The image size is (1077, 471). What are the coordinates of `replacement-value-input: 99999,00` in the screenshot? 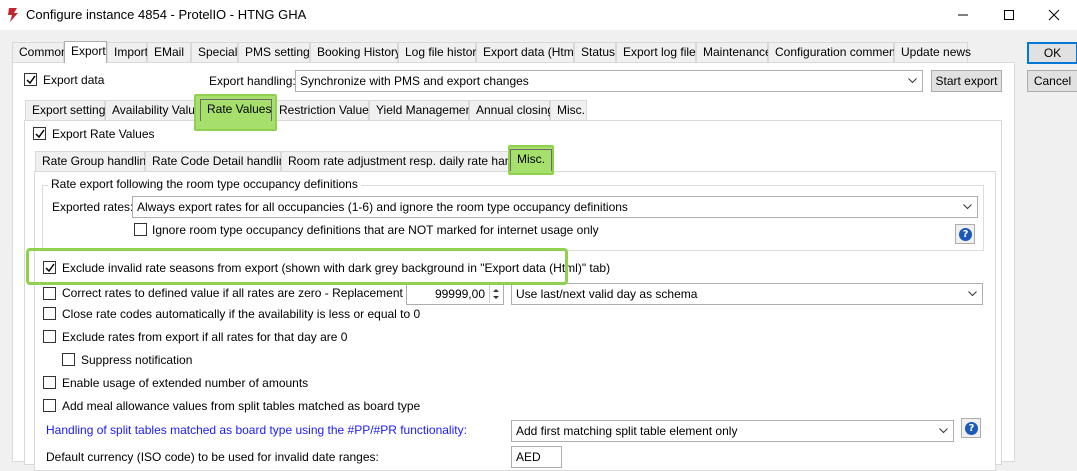 It's located at (455, 294).